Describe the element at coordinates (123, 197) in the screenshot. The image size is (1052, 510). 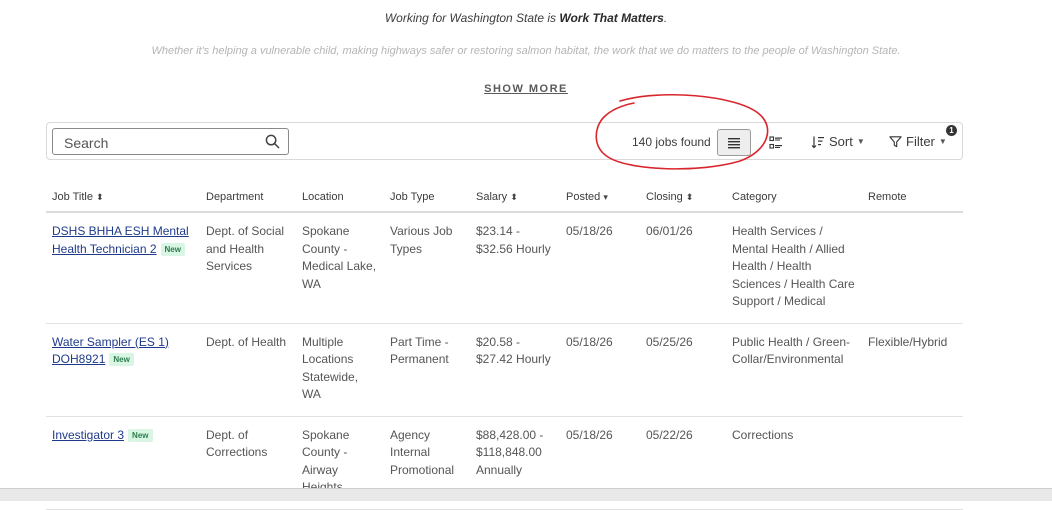
I see `header-job-title: Job Title ⬍` at that location.